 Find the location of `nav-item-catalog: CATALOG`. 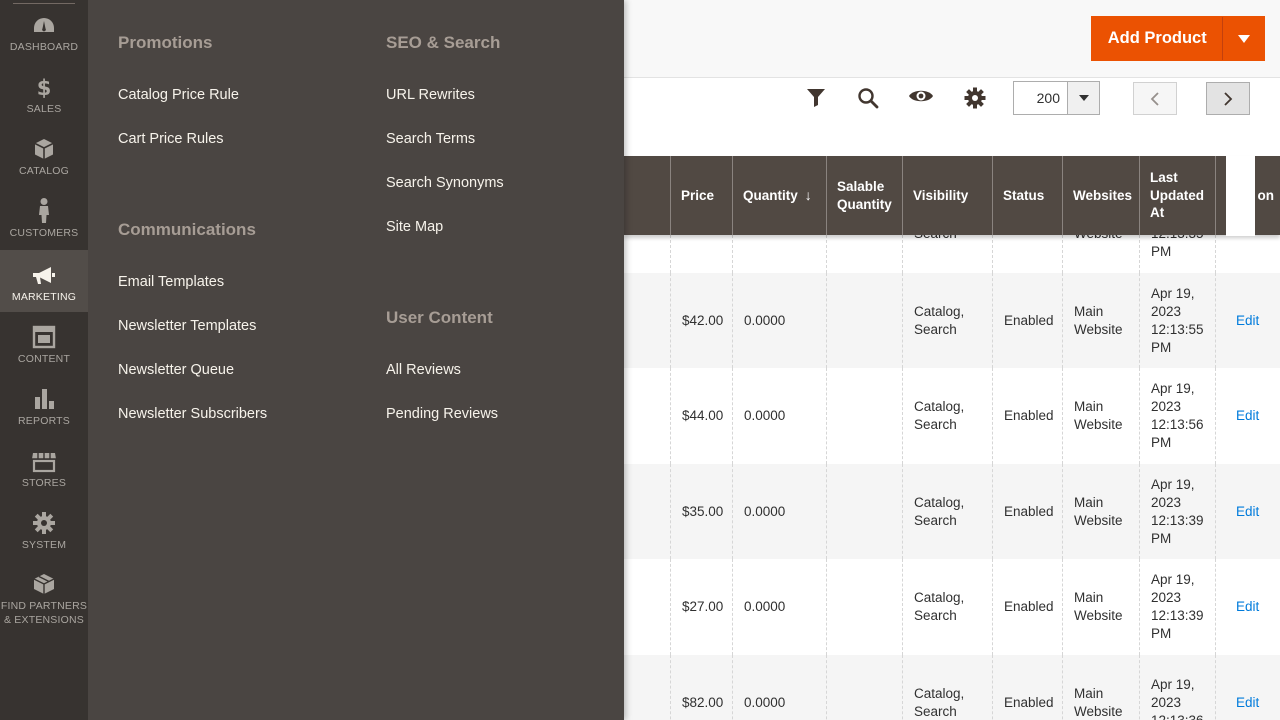

nav-item-catalog: CATALOG is located at coordinates (44, 155).